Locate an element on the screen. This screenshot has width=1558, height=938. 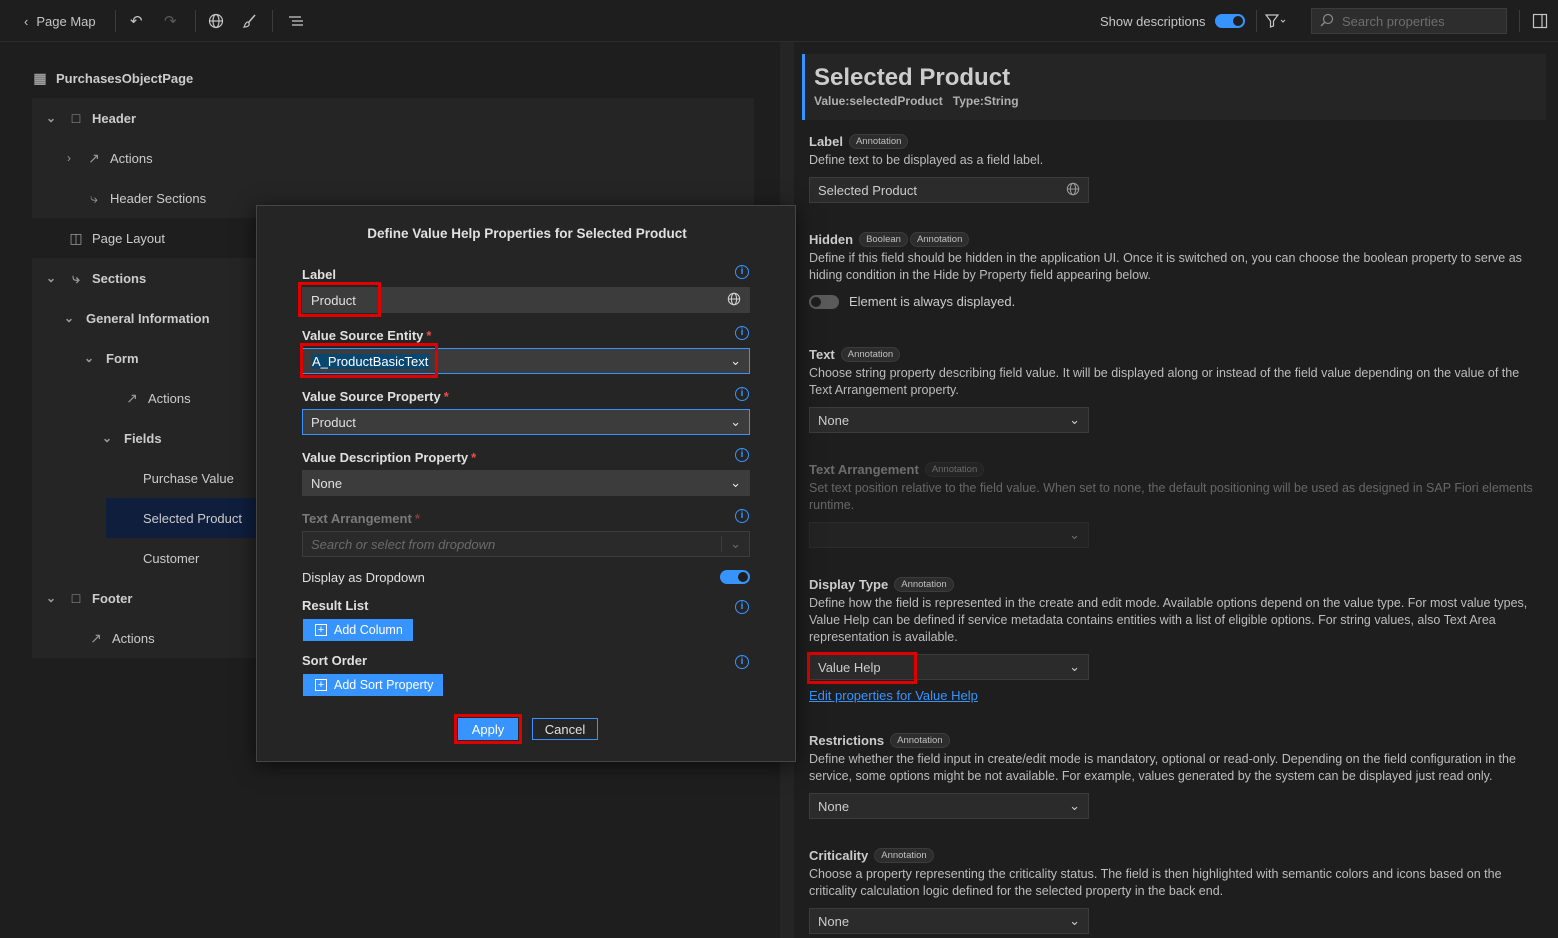
tree-item-customer: Customer is located at coordinates (171, 558).